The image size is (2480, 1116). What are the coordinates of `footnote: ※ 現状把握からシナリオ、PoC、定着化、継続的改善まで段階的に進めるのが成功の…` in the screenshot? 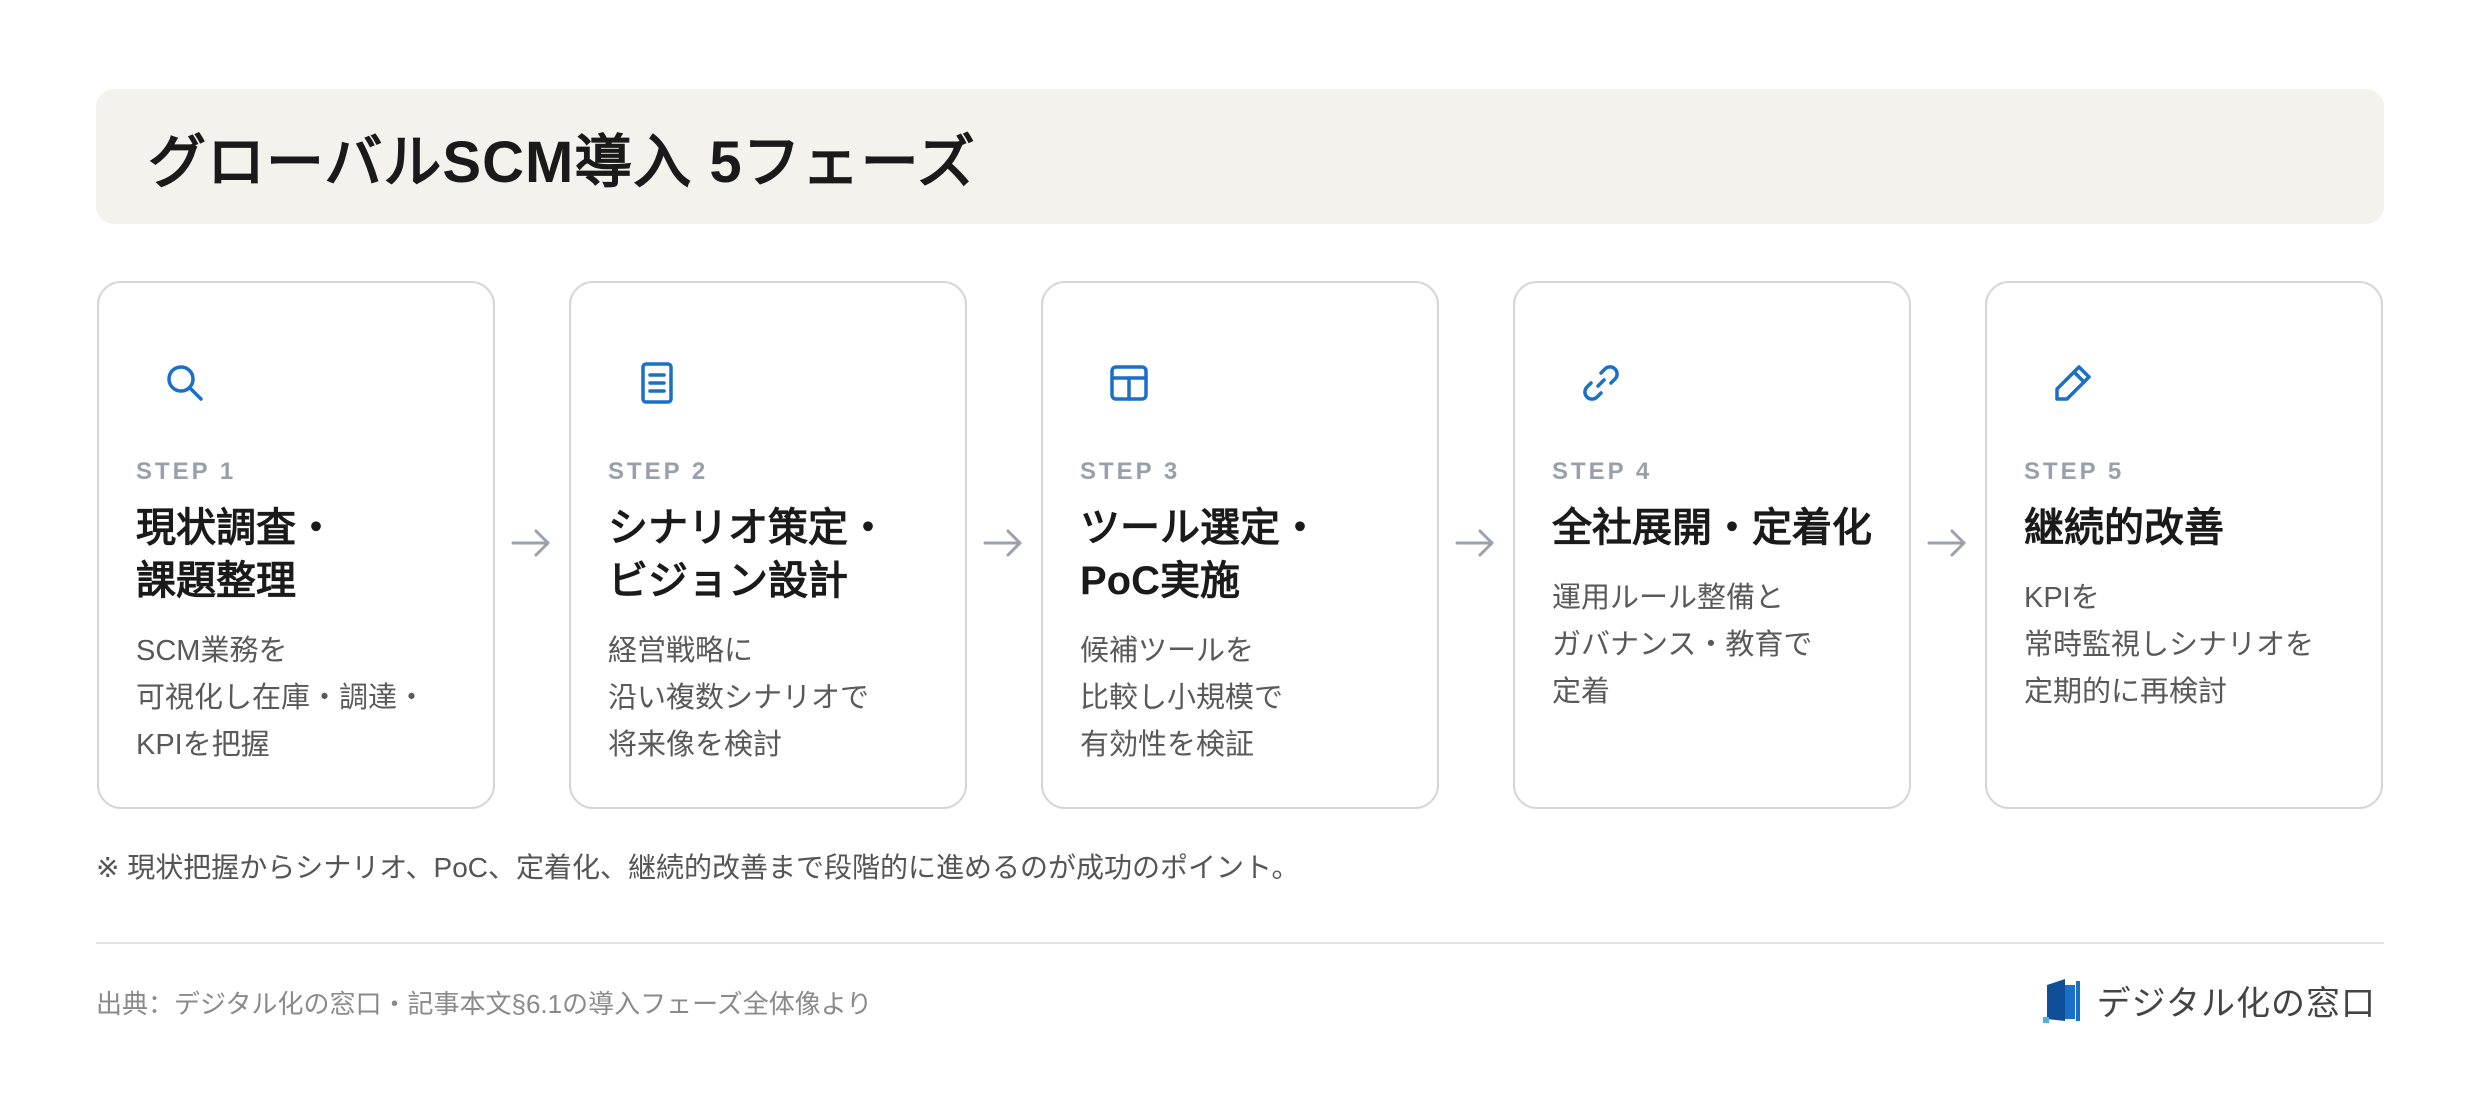 It's located at (698, 867).